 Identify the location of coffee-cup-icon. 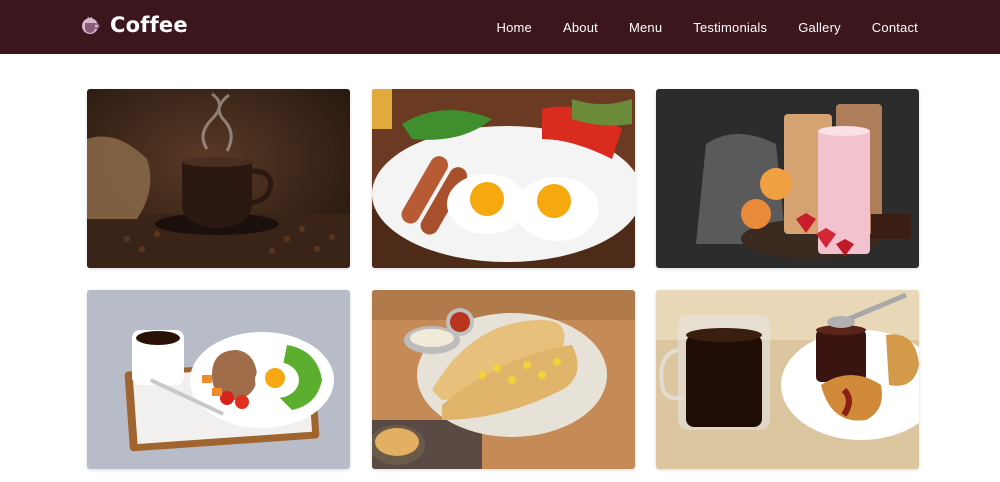
(91, 25).